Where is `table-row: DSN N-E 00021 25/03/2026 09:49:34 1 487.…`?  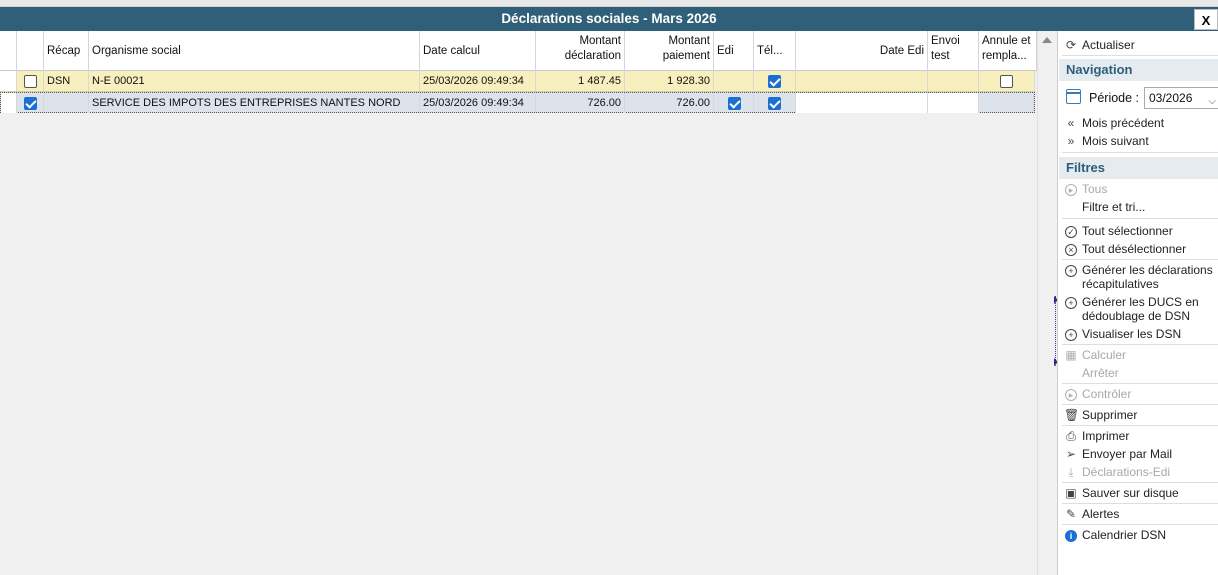
table-row: DSN N-E 00021 25/03/2026 09:49:34 1 487.… is located at coordinates (517, 81).